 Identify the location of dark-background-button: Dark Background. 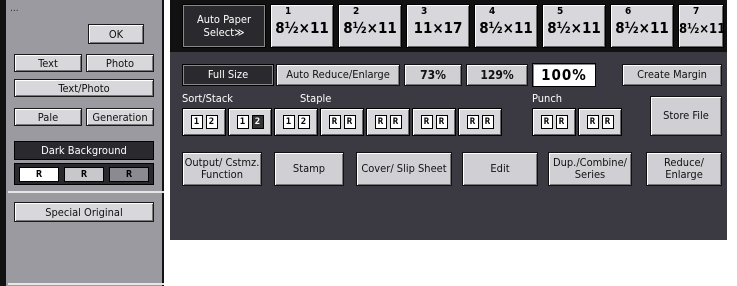
(84, 150).